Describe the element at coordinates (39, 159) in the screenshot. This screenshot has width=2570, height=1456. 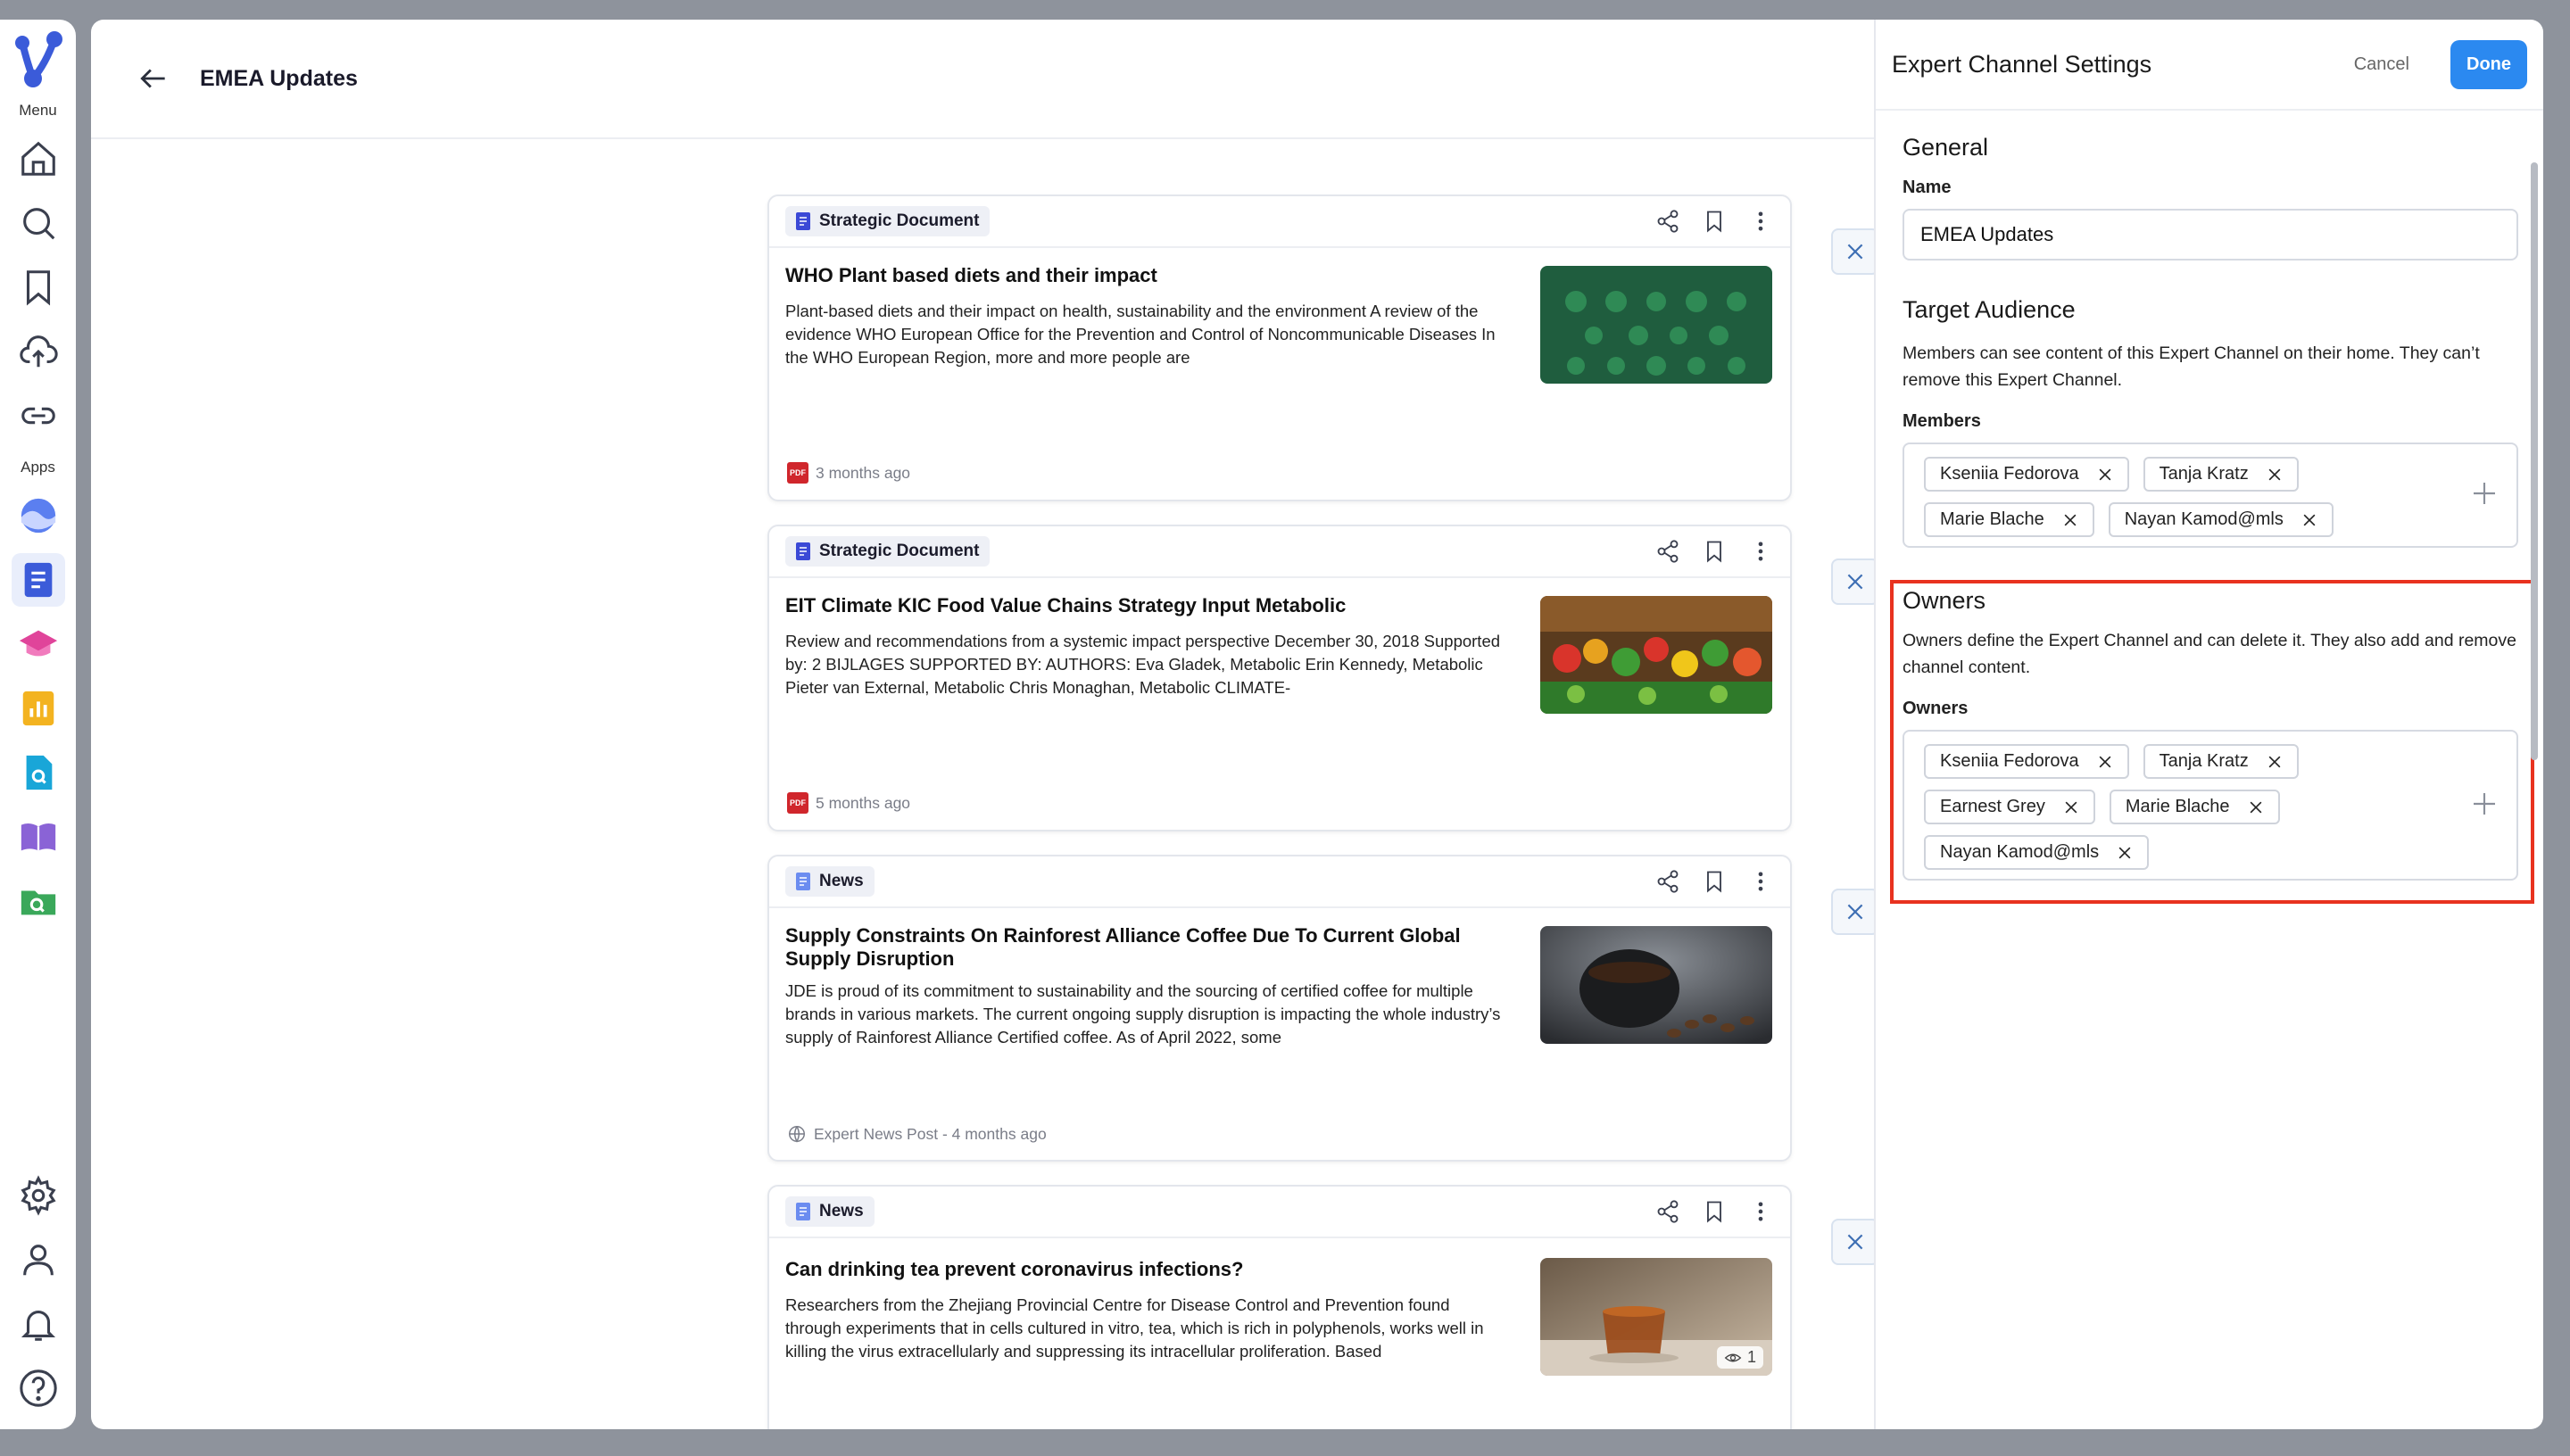
I see `home-icon` at that location.